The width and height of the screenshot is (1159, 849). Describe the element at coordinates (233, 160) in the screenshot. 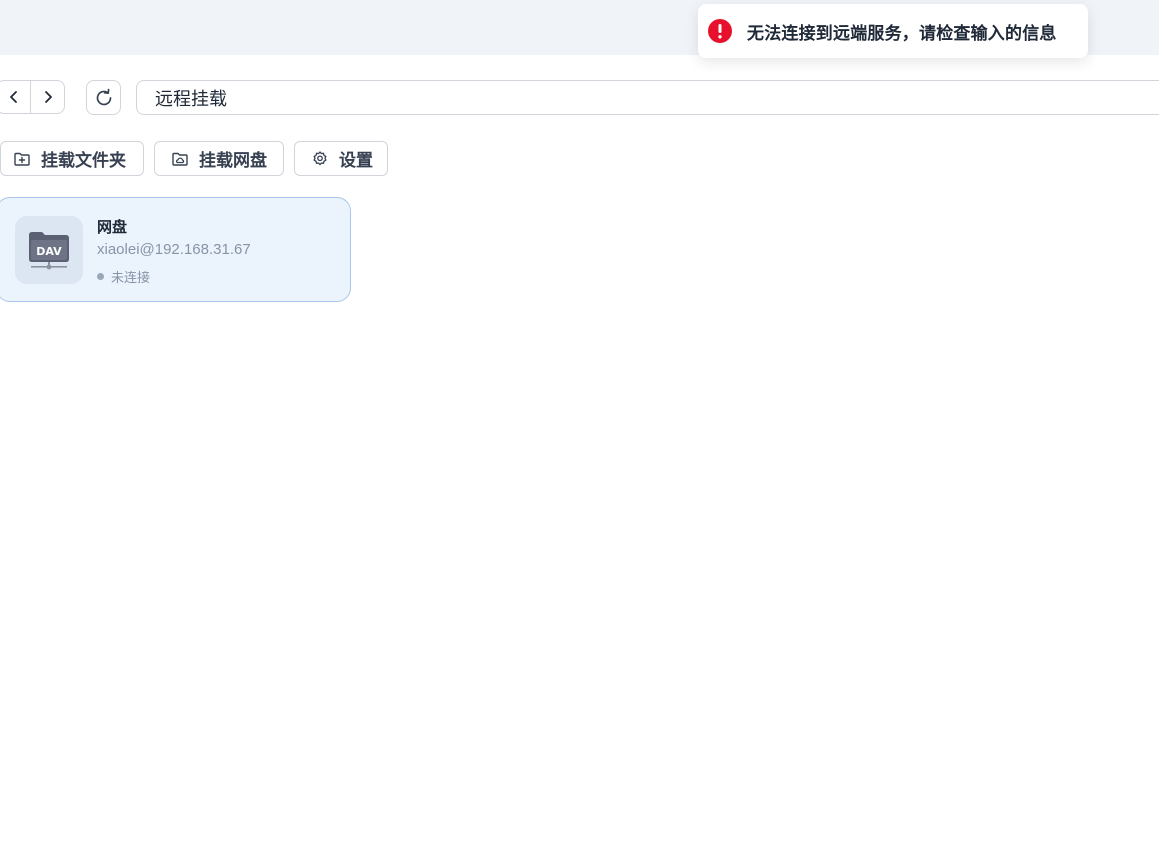

I see `mount-drive-label: 挂载网盘` at that location.